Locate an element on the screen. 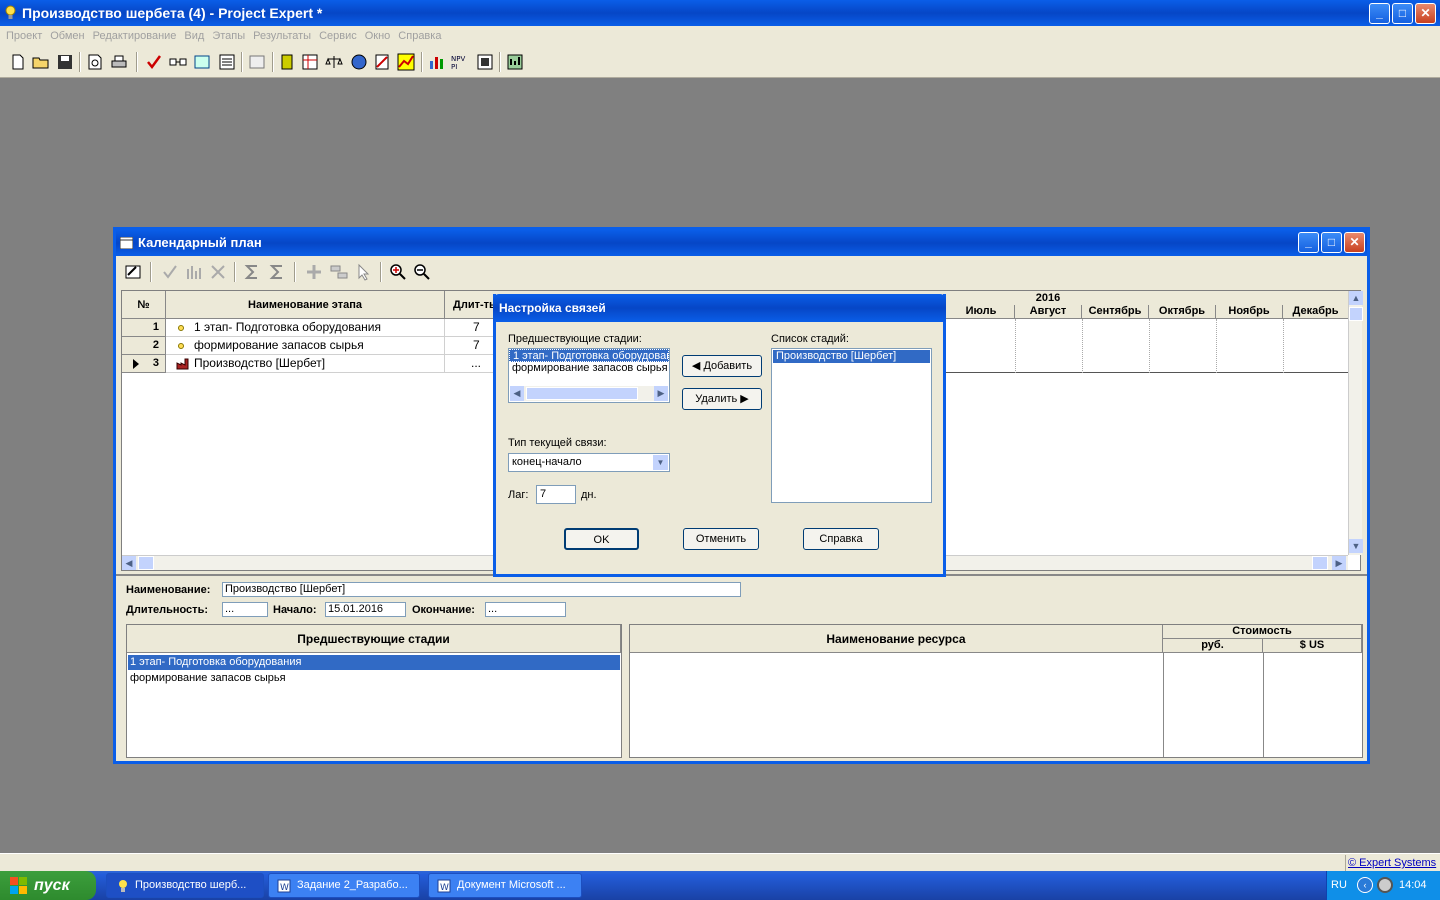  listbox-horizontal-scrollbar: ◀ ▶ is located at coordinates (589, 393).